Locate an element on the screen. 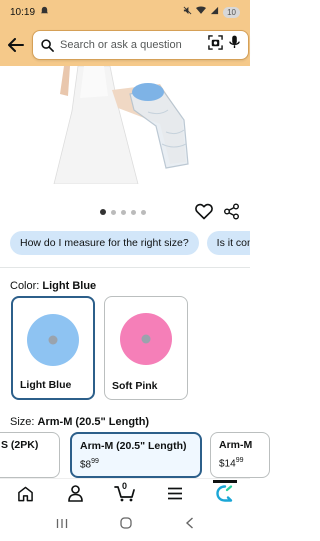 This screenshot has height=541, width=320. recent-apps-icon is located at coordinates (62, 523).